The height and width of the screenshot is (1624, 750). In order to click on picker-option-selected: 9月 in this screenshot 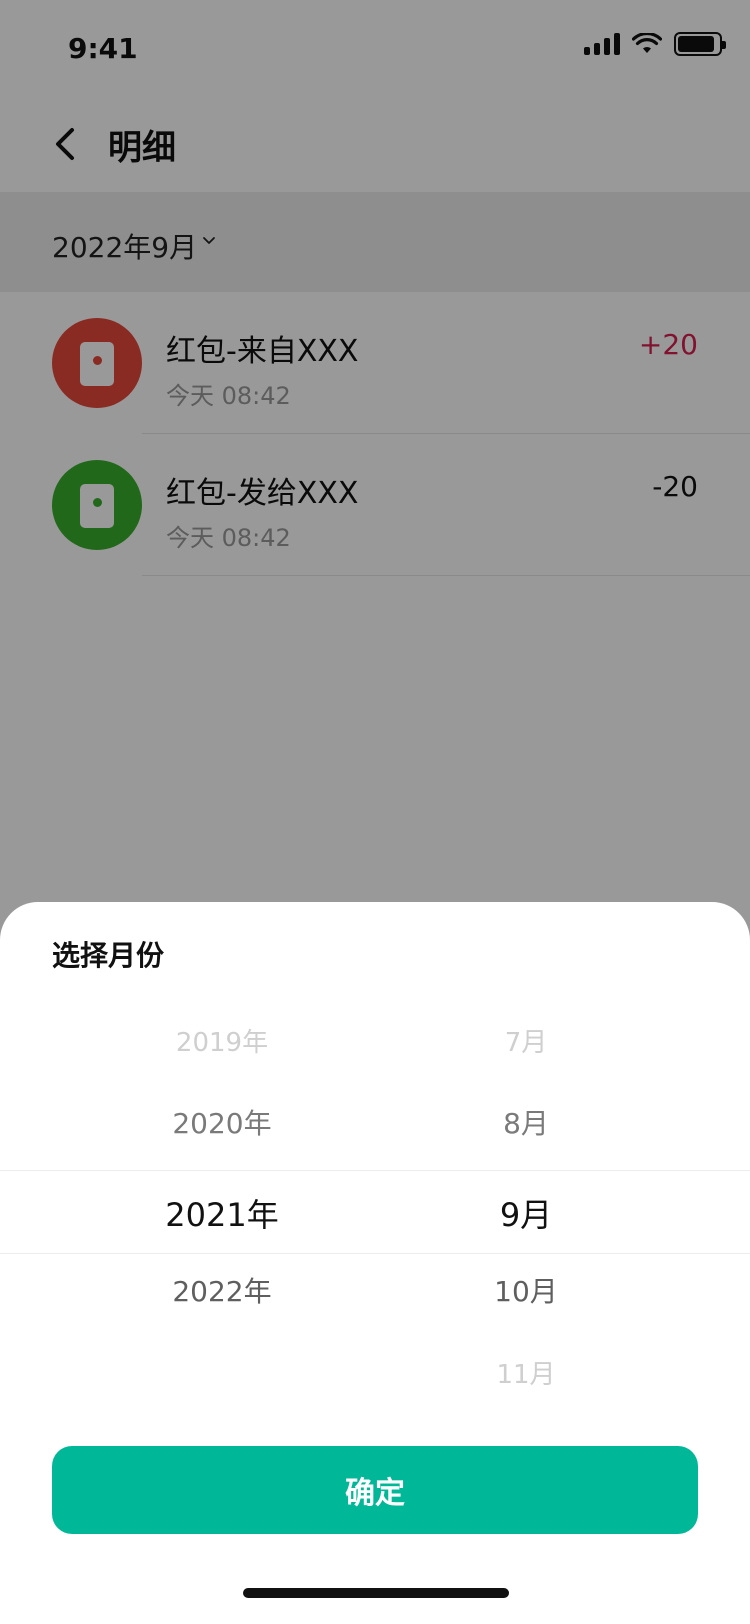, I will do `click(526, 1213)`.